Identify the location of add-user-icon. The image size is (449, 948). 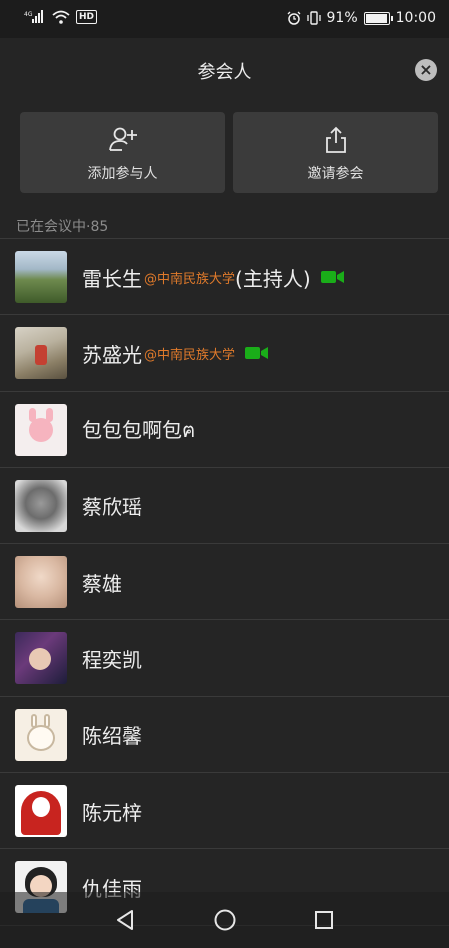
(122, 139).